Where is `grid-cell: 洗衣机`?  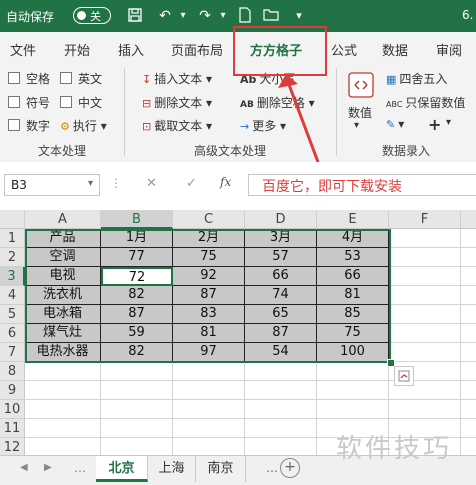
grid-cell: 洗衣机 is located at coordinates (63, 295).